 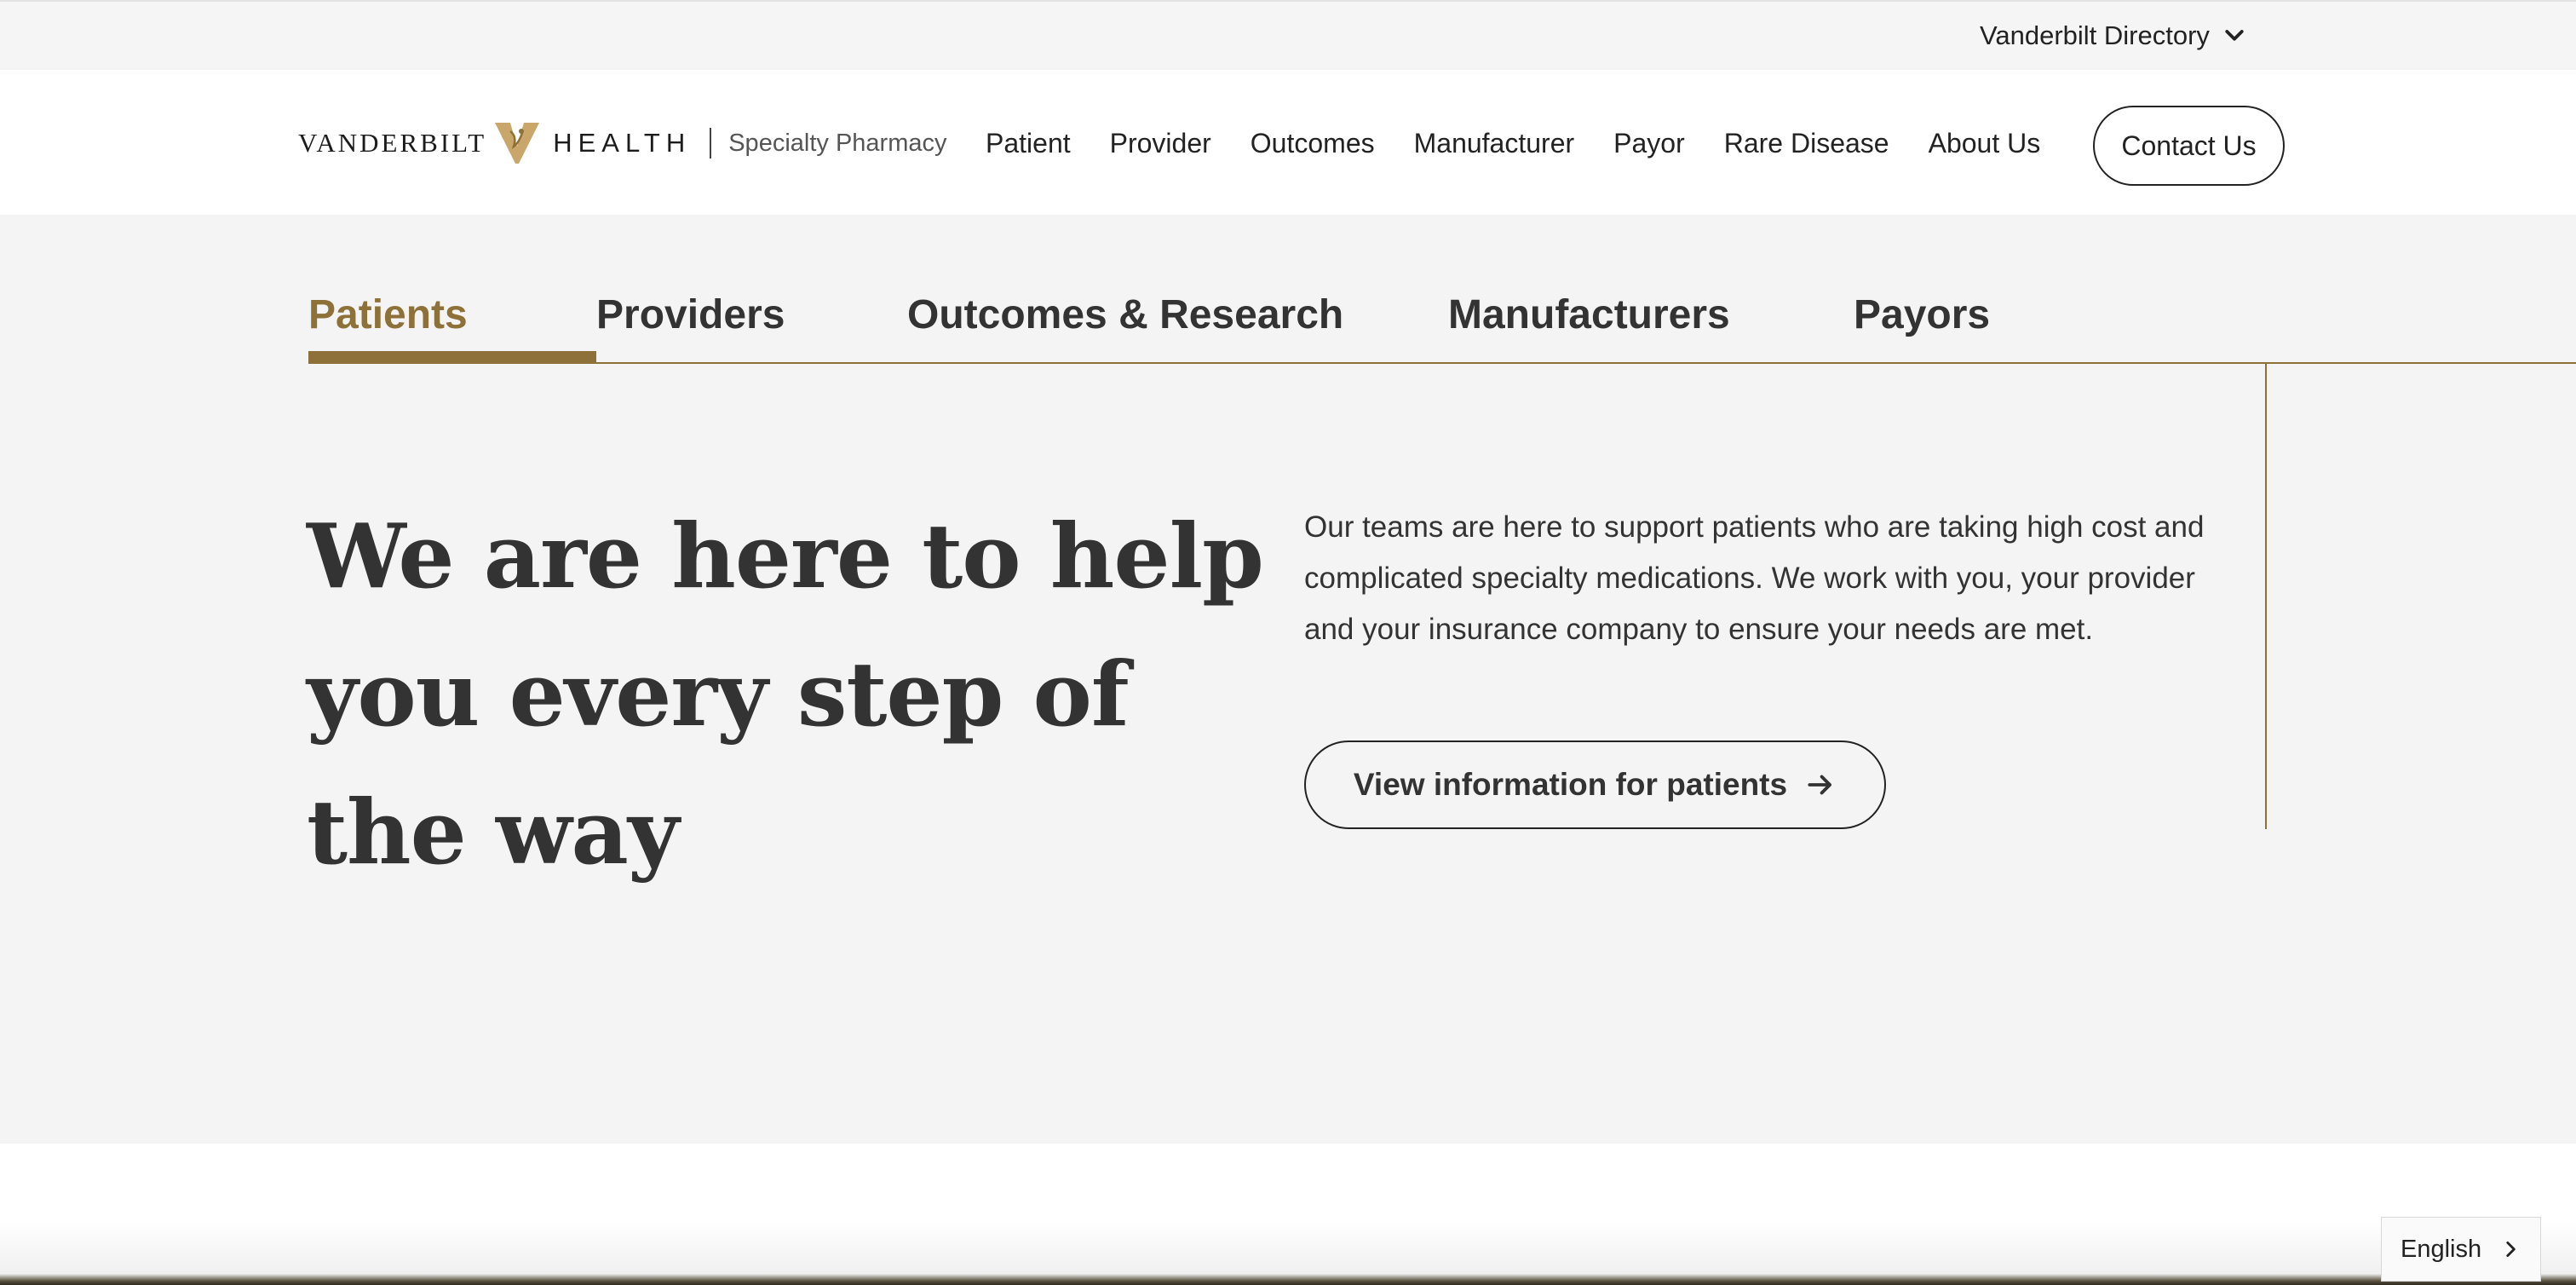 What do you see at coordinates (1807, 144) in the screenshot?
I see `nav-rare-disease: Rare Disease` at bounding box center [1807, 144].